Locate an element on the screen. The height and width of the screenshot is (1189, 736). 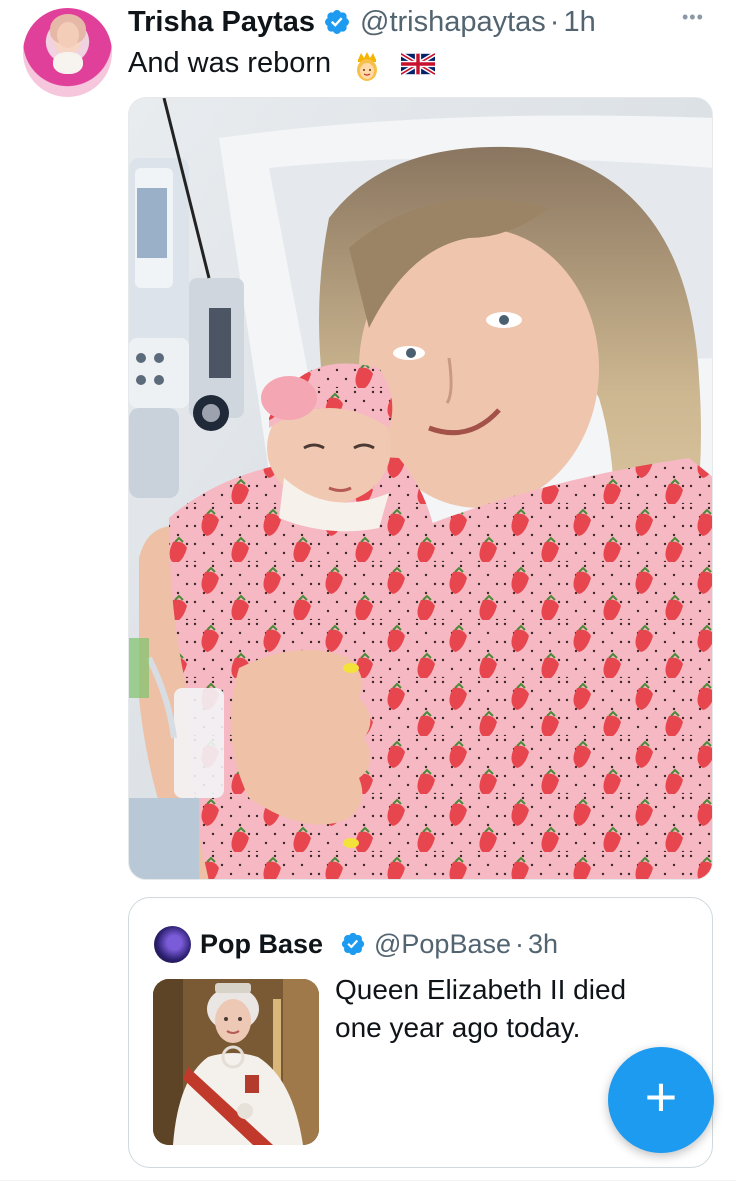
quoted-author-name: Pop Base is located at coordinates (261, 944).